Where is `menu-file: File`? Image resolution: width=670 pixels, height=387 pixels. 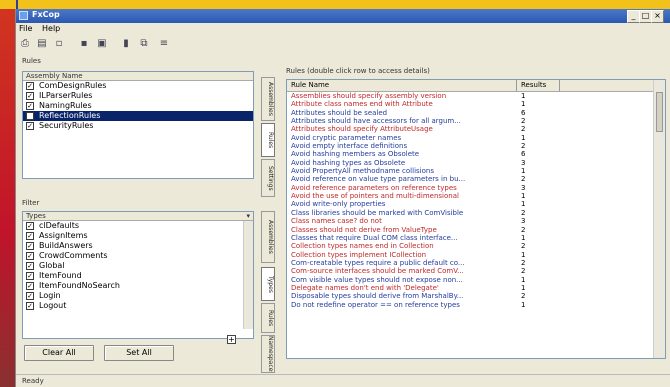 menu-file: File is located at coordinates (25, 28).